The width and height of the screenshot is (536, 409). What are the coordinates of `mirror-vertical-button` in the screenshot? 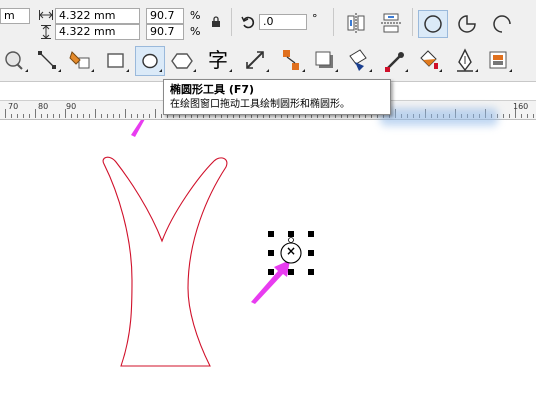 It's located at (391, 23).